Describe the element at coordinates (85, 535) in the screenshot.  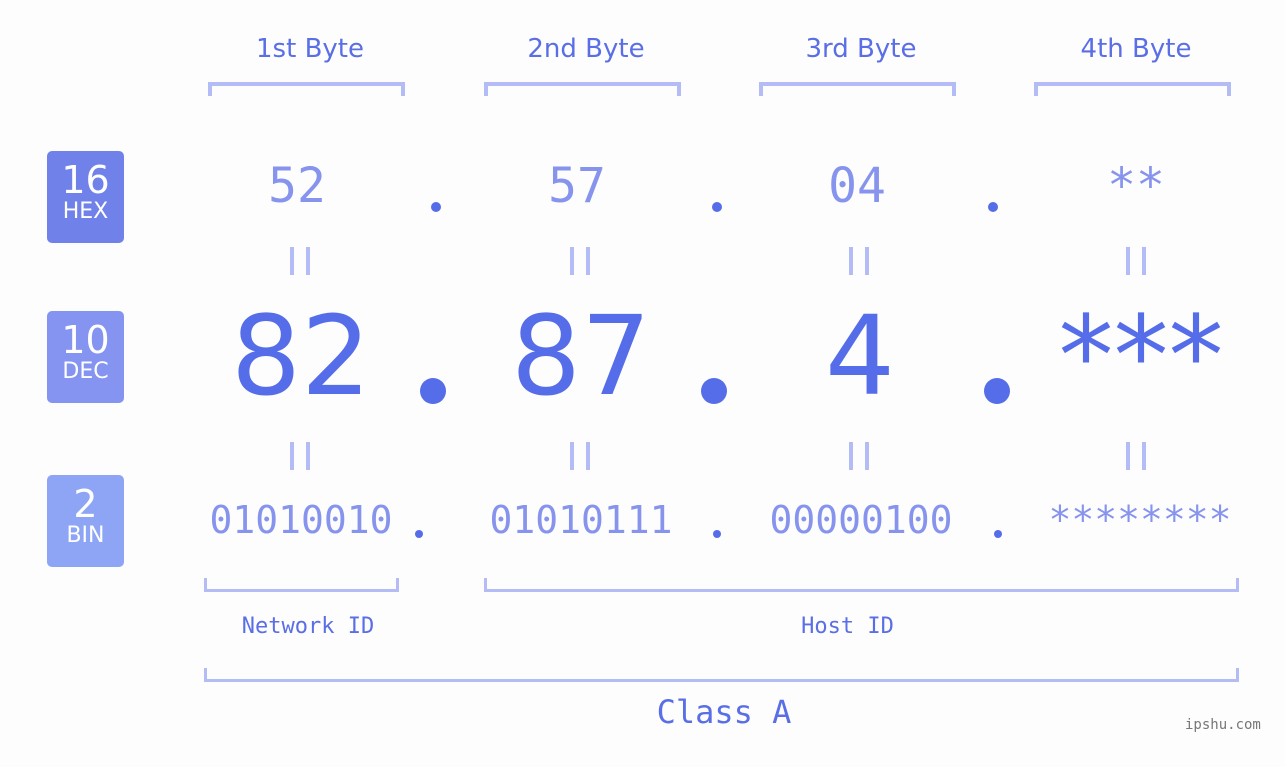
I see `bin-badge-label: BIN` at that location.